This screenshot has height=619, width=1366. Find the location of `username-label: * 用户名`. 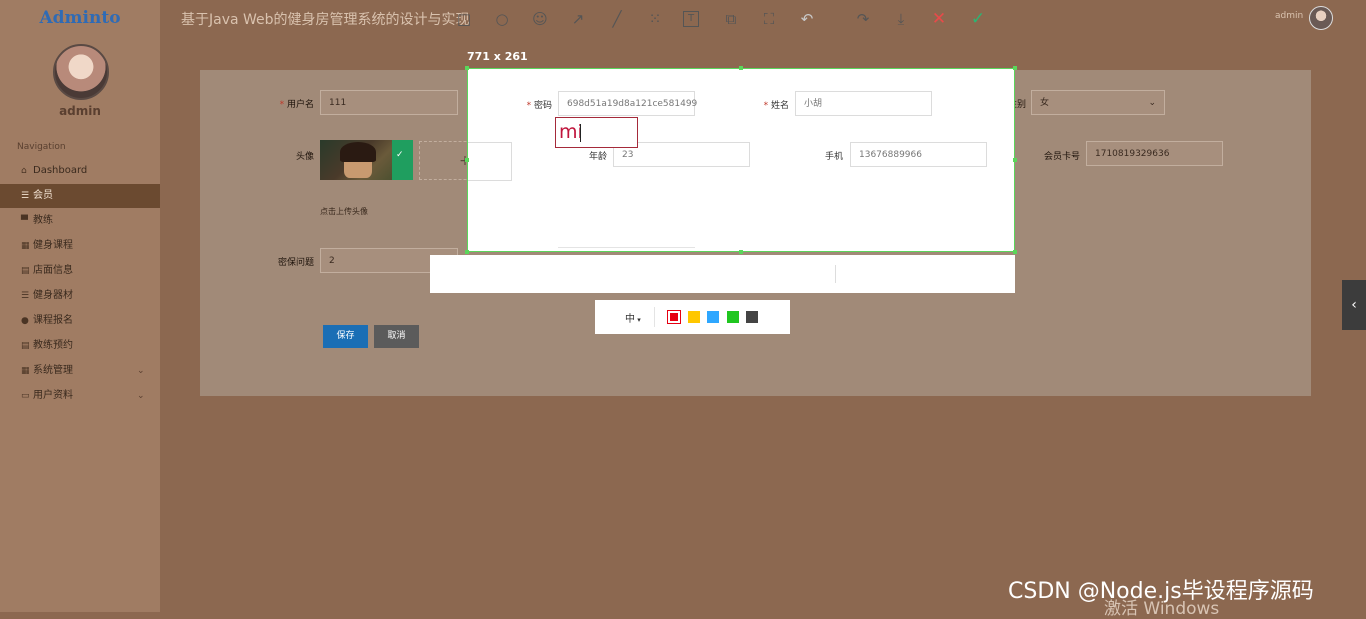

username-label: * 用户名 is located at coordinates (296, 105).